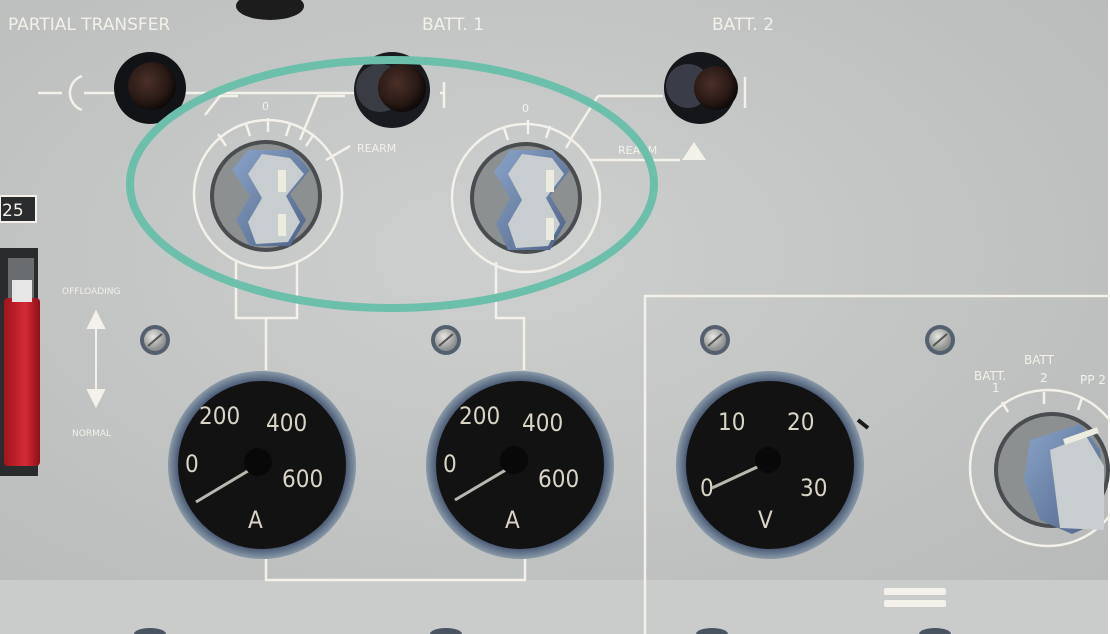 The height and width of the screenshot is (634, 1110). I want to click on normal-label: NORMAL, so click(91, 434).